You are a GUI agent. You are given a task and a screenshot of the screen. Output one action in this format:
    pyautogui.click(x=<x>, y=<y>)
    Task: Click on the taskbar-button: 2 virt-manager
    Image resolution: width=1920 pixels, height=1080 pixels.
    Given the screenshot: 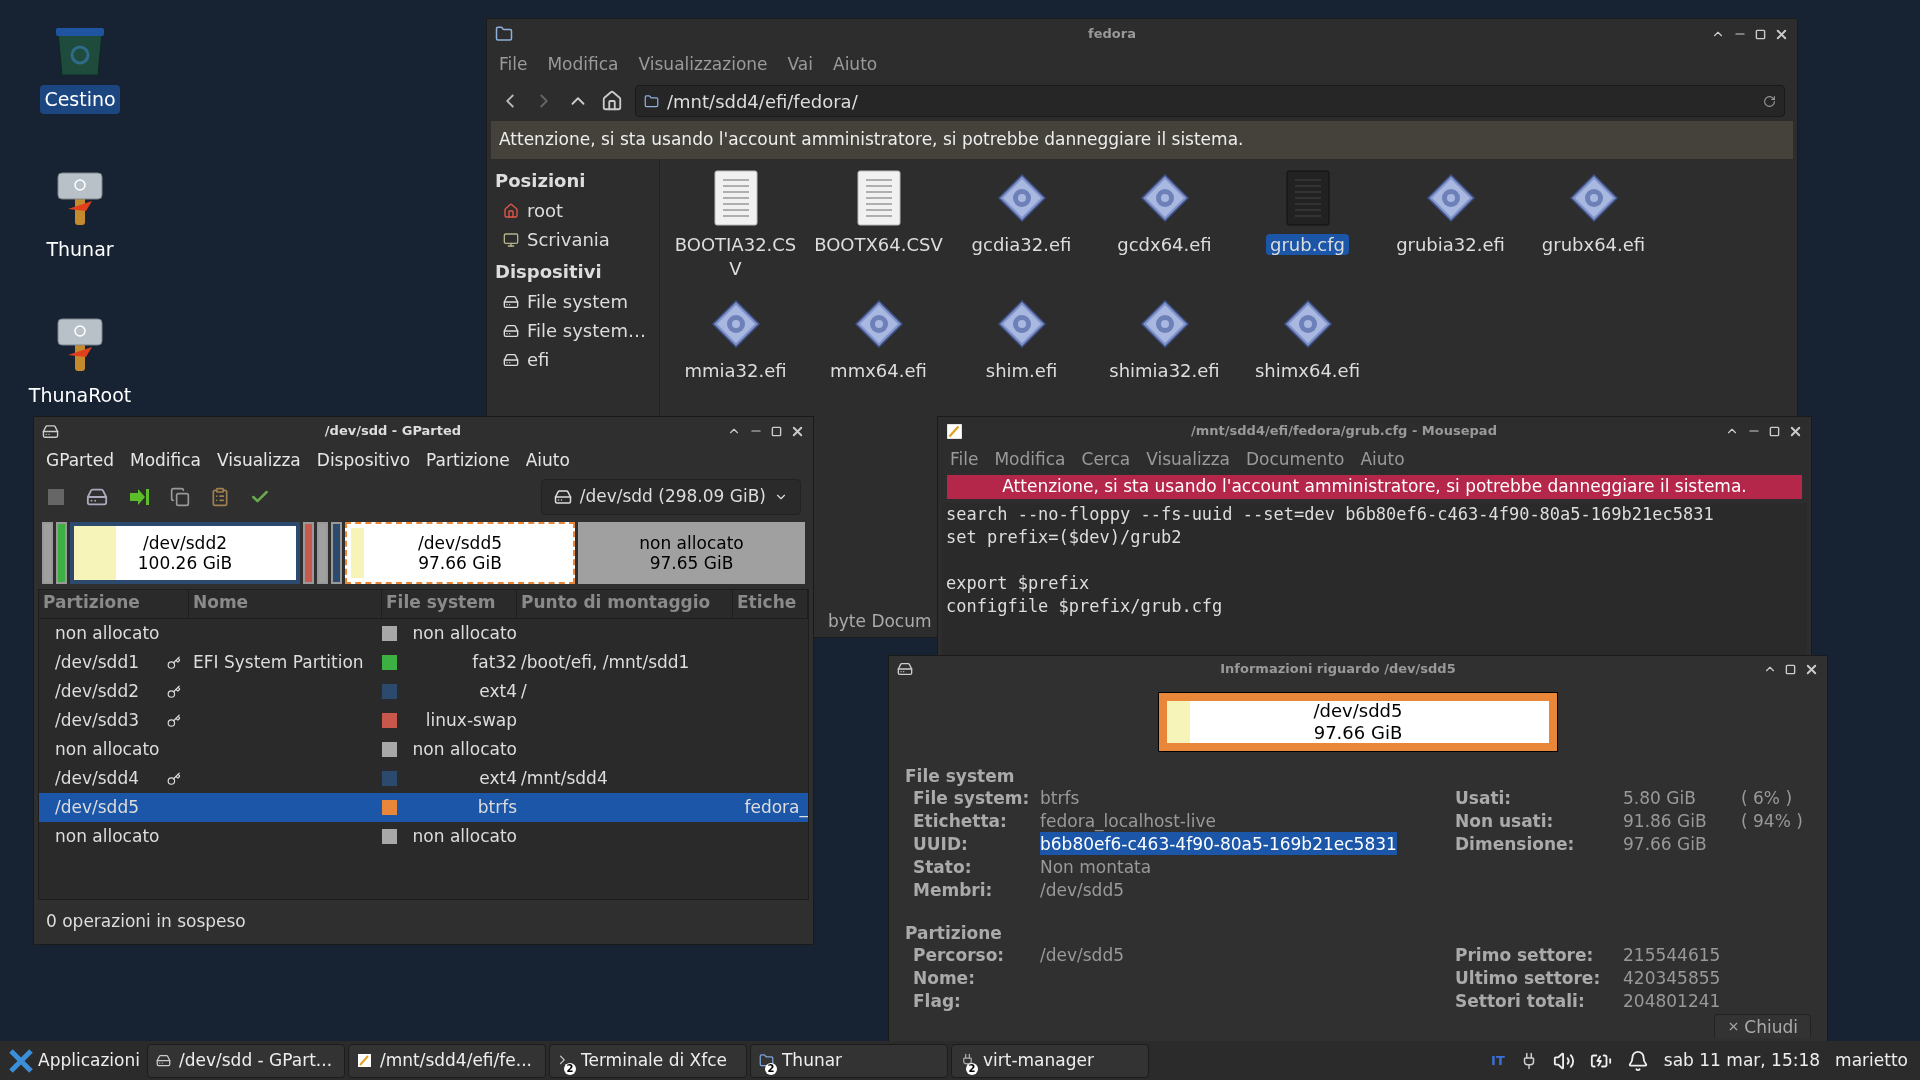 What is the action you would take?
    pyautogui.click(x=1049, y=1060)
    